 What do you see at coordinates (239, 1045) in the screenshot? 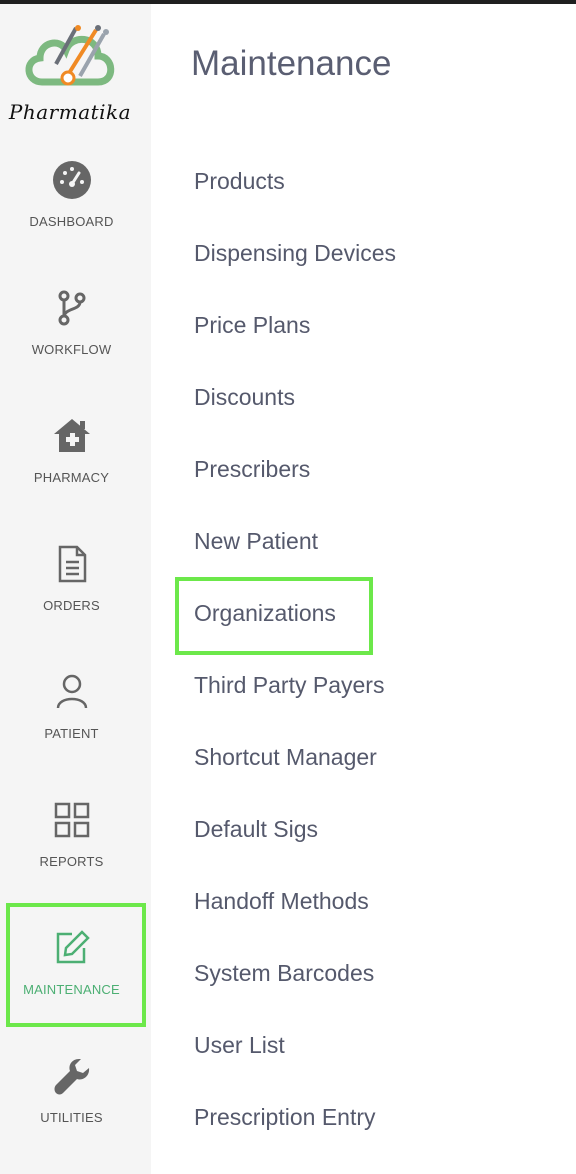
I see `menu-item-user-list: User List` at bounding box center [239, 1045].